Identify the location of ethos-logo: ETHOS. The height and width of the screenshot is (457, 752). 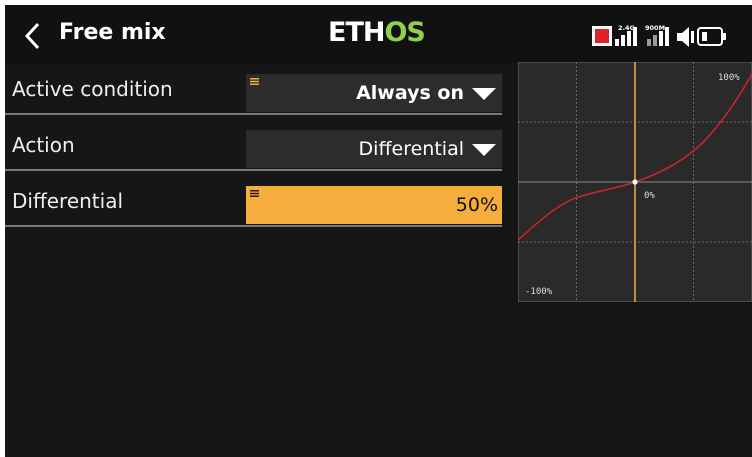
(377, 32).